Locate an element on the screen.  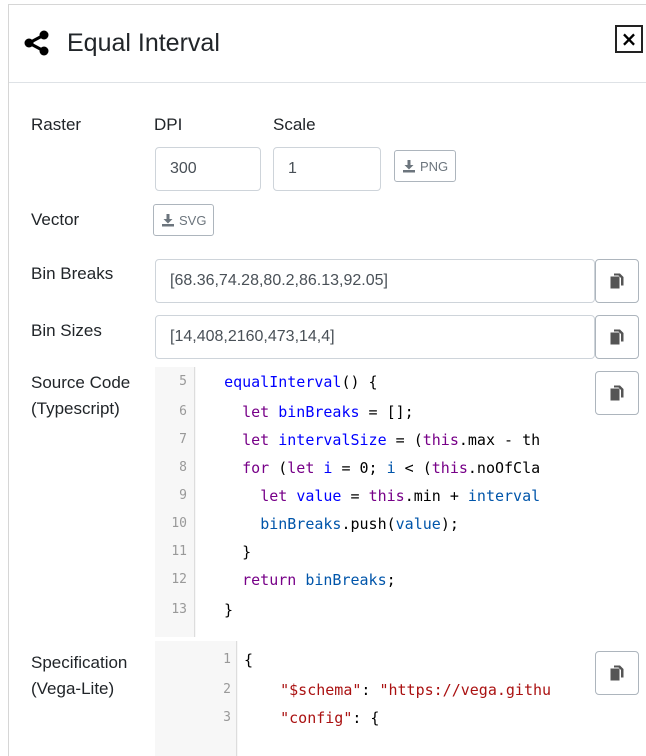
download-png-button: PNG is located at coordinates (425, 166).